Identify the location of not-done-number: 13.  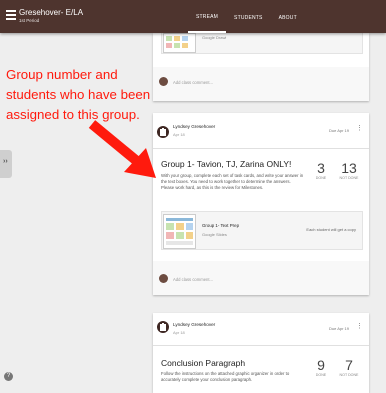
(349, 168).